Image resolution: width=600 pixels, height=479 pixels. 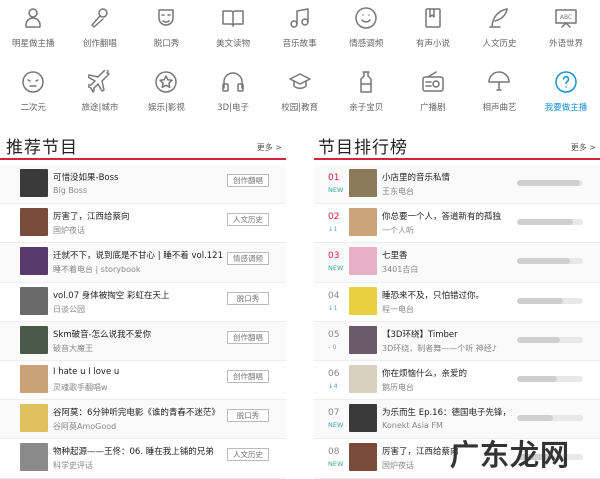 What do you see at coordinates (447, 216) in the screenshot?
I see `program-title: 你总要一个人，答道新有的孤独` at bounding box center [447, 216].